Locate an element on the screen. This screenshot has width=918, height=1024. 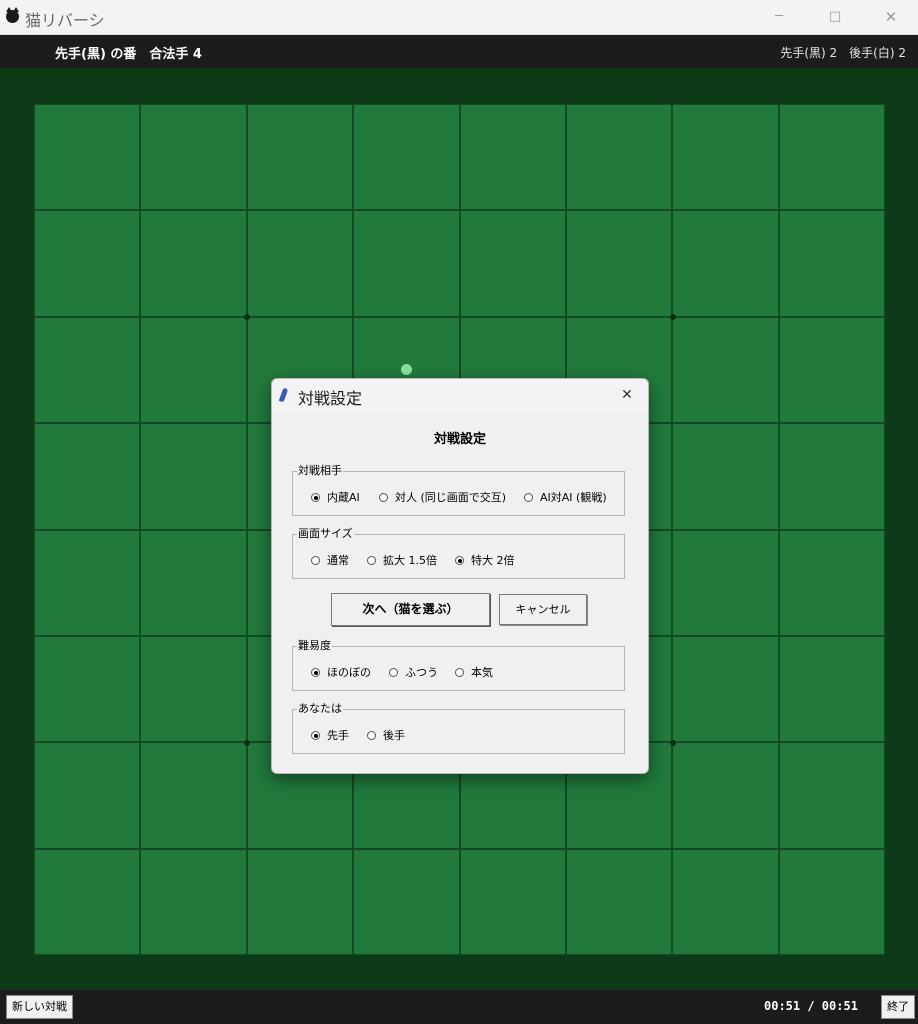
dialog-titlebar: 対戦設定 ✕ is located at coordinates (460, 395).